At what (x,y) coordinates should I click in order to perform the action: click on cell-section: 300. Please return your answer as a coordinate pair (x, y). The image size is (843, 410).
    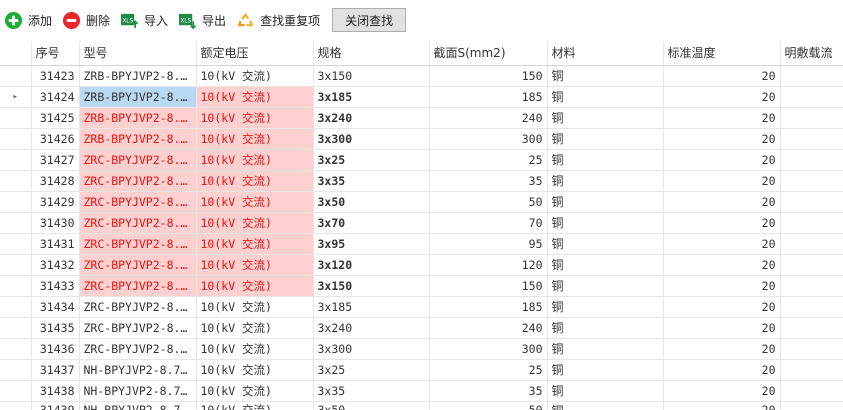
    Looking at the image, I should click on (488, 349).